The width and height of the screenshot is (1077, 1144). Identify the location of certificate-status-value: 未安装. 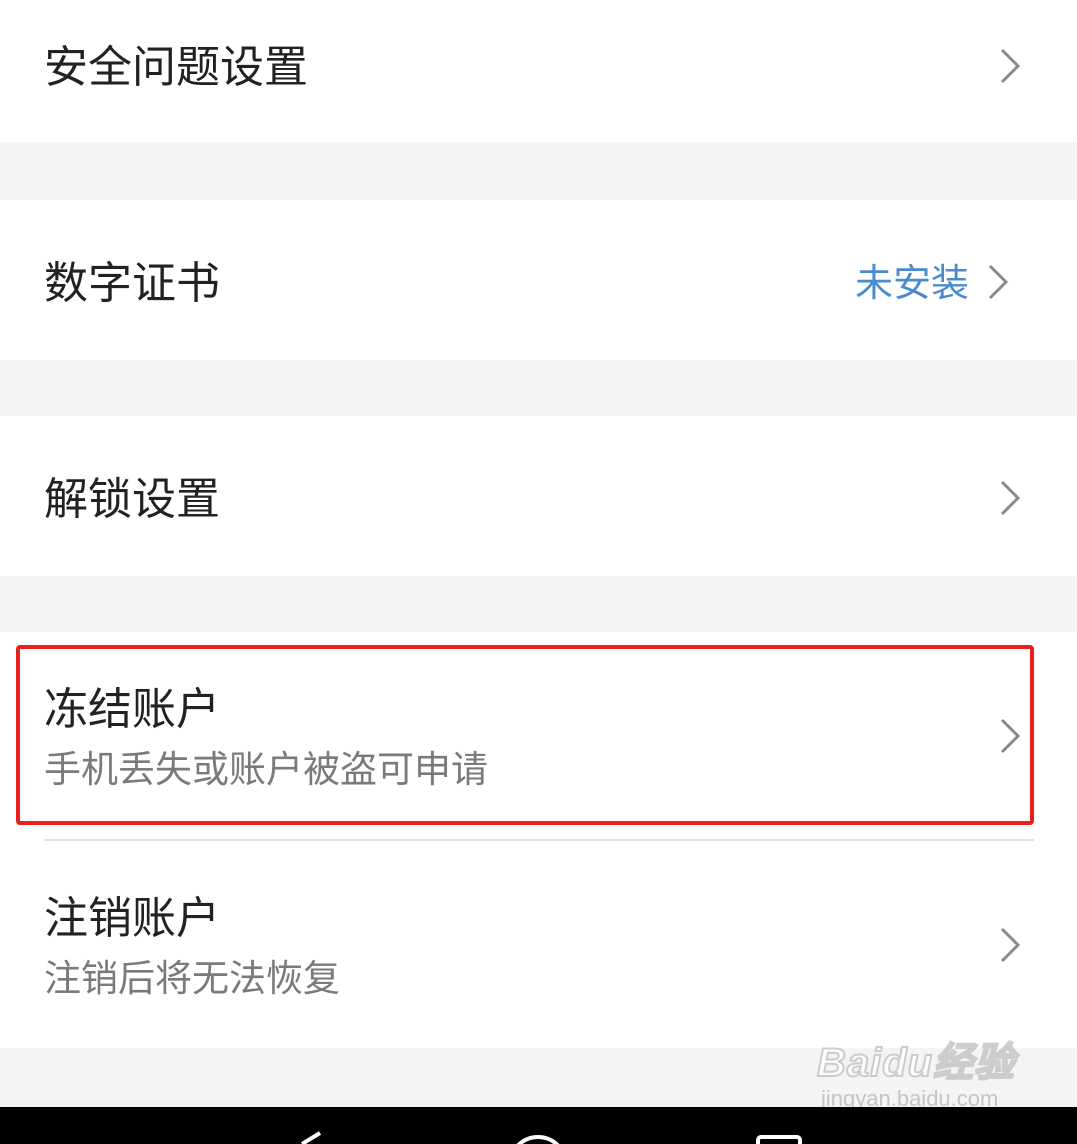
(911, 283).